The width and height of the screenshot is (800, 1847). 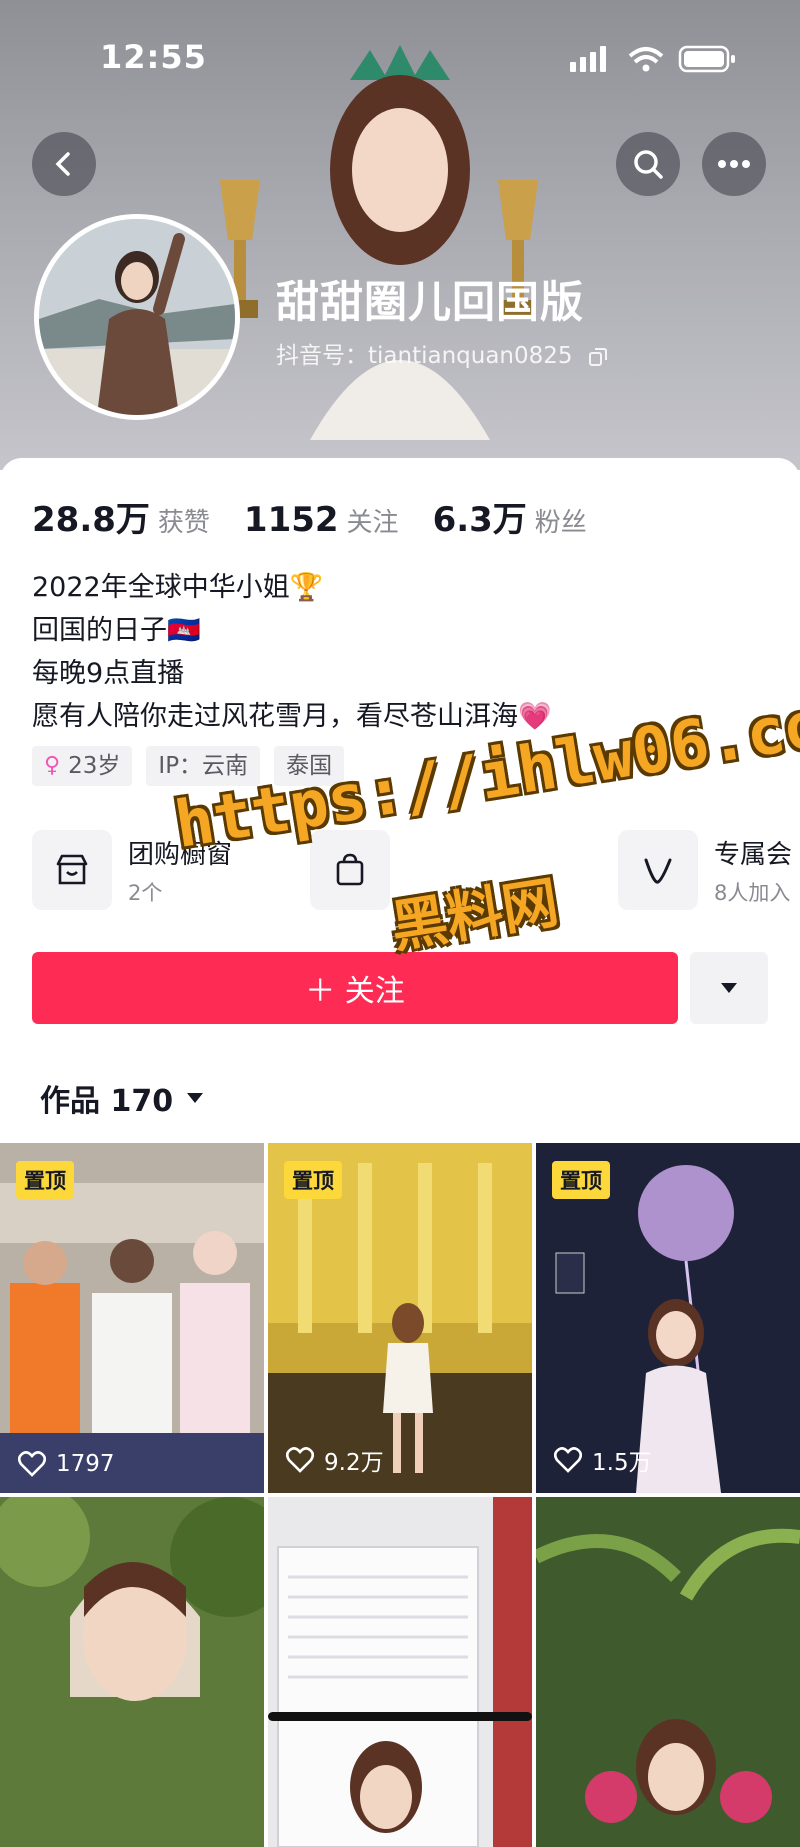 I want to click on stat-value: 6.3万, so click(x=479, y=520).